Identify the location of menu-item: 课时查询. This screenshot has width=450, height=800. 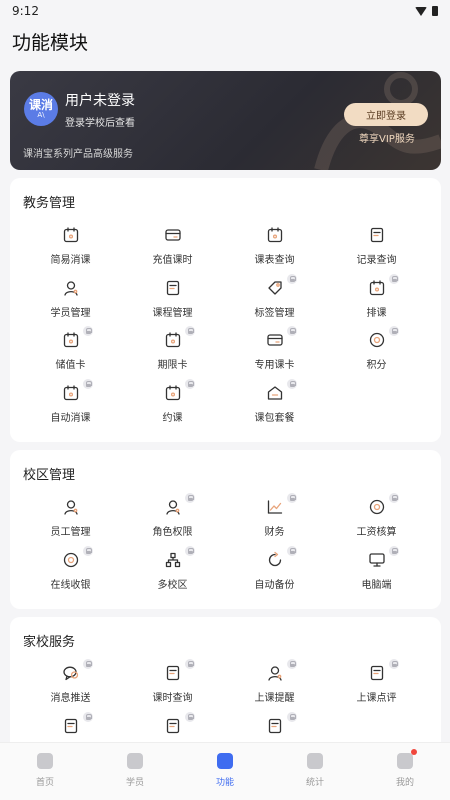
(172, 687).